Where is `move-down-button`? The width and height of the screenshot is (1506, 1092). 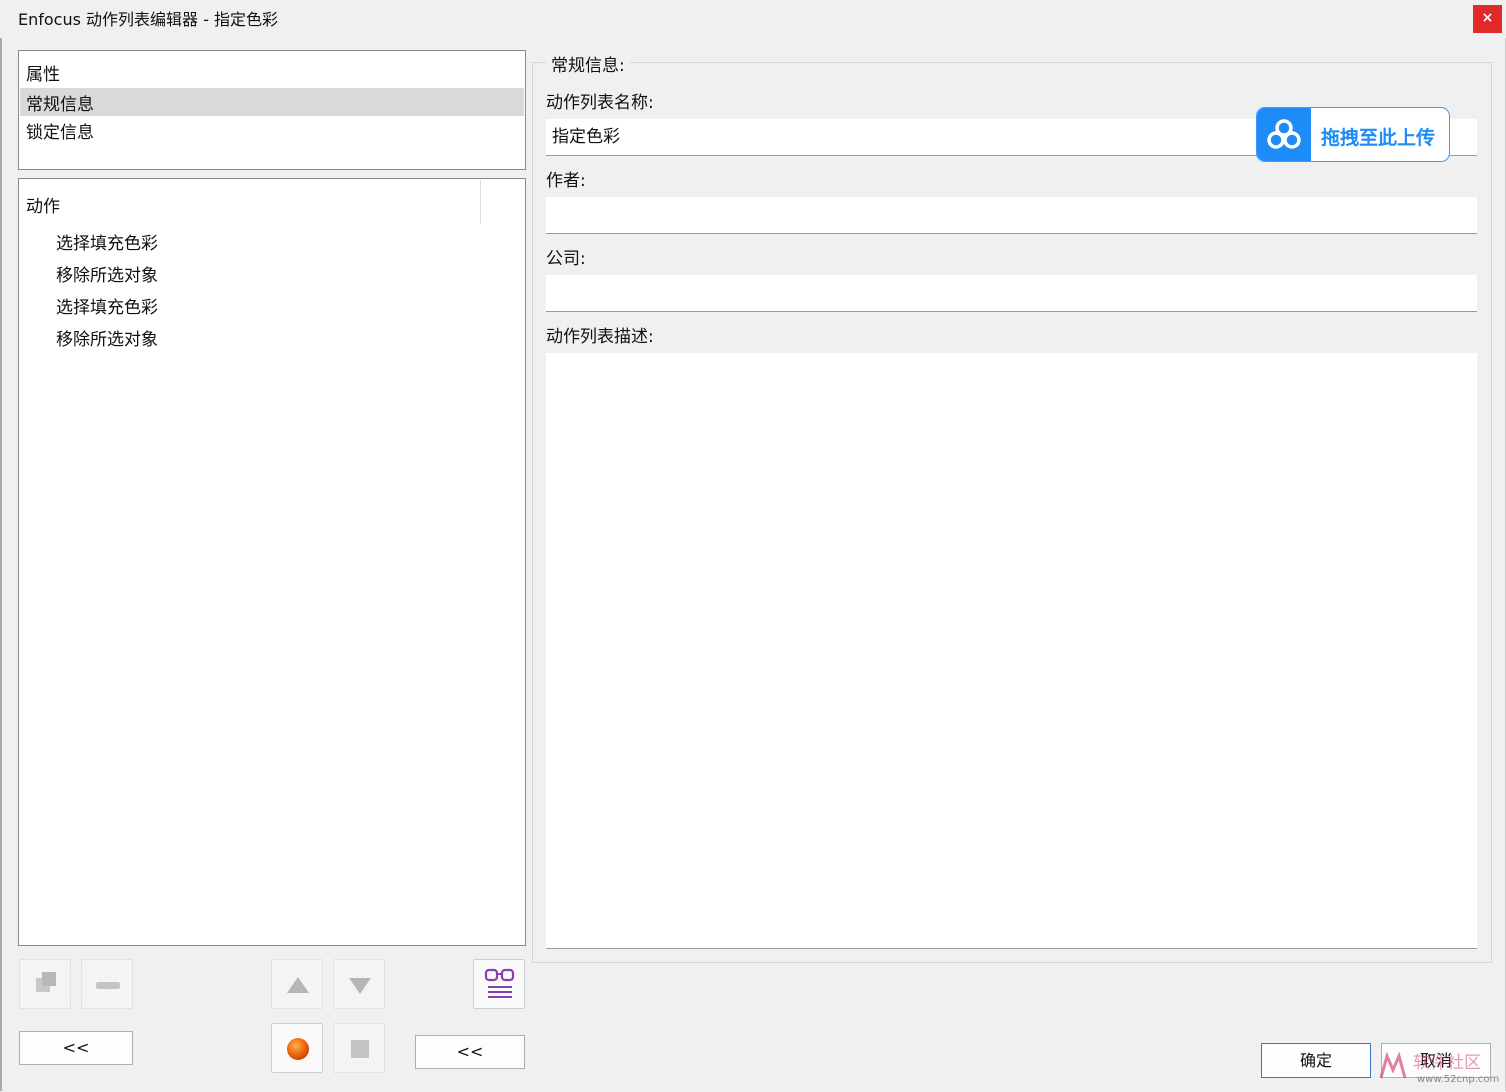
move-down-button is located at coordinates (359, 984).